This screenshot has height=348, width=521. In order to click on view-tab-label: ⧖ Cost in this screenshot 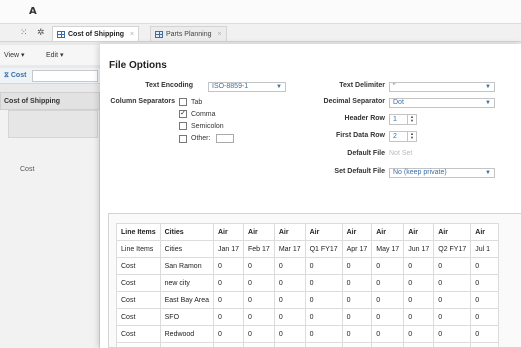, I will do `click(15, 75)`.